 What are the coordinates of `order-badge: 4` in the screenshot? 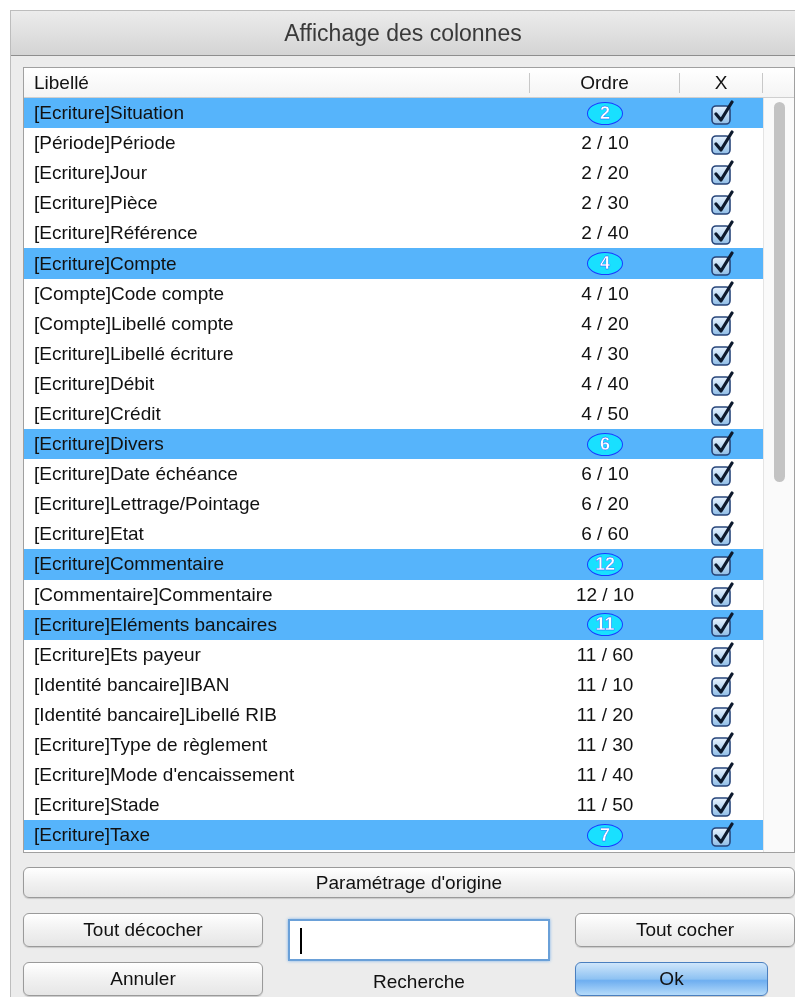 It's located at (605, 263).